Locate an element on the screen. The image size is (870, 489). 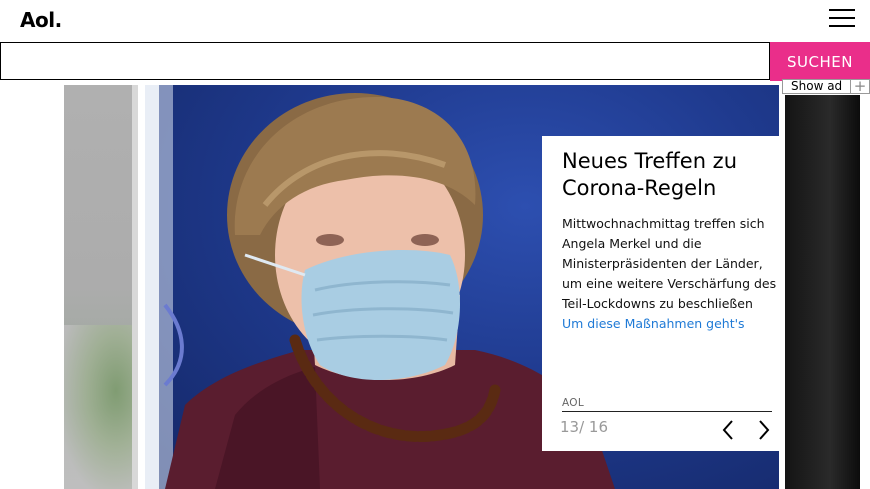
chevron-left-icon is located at coordinates (729, 430).